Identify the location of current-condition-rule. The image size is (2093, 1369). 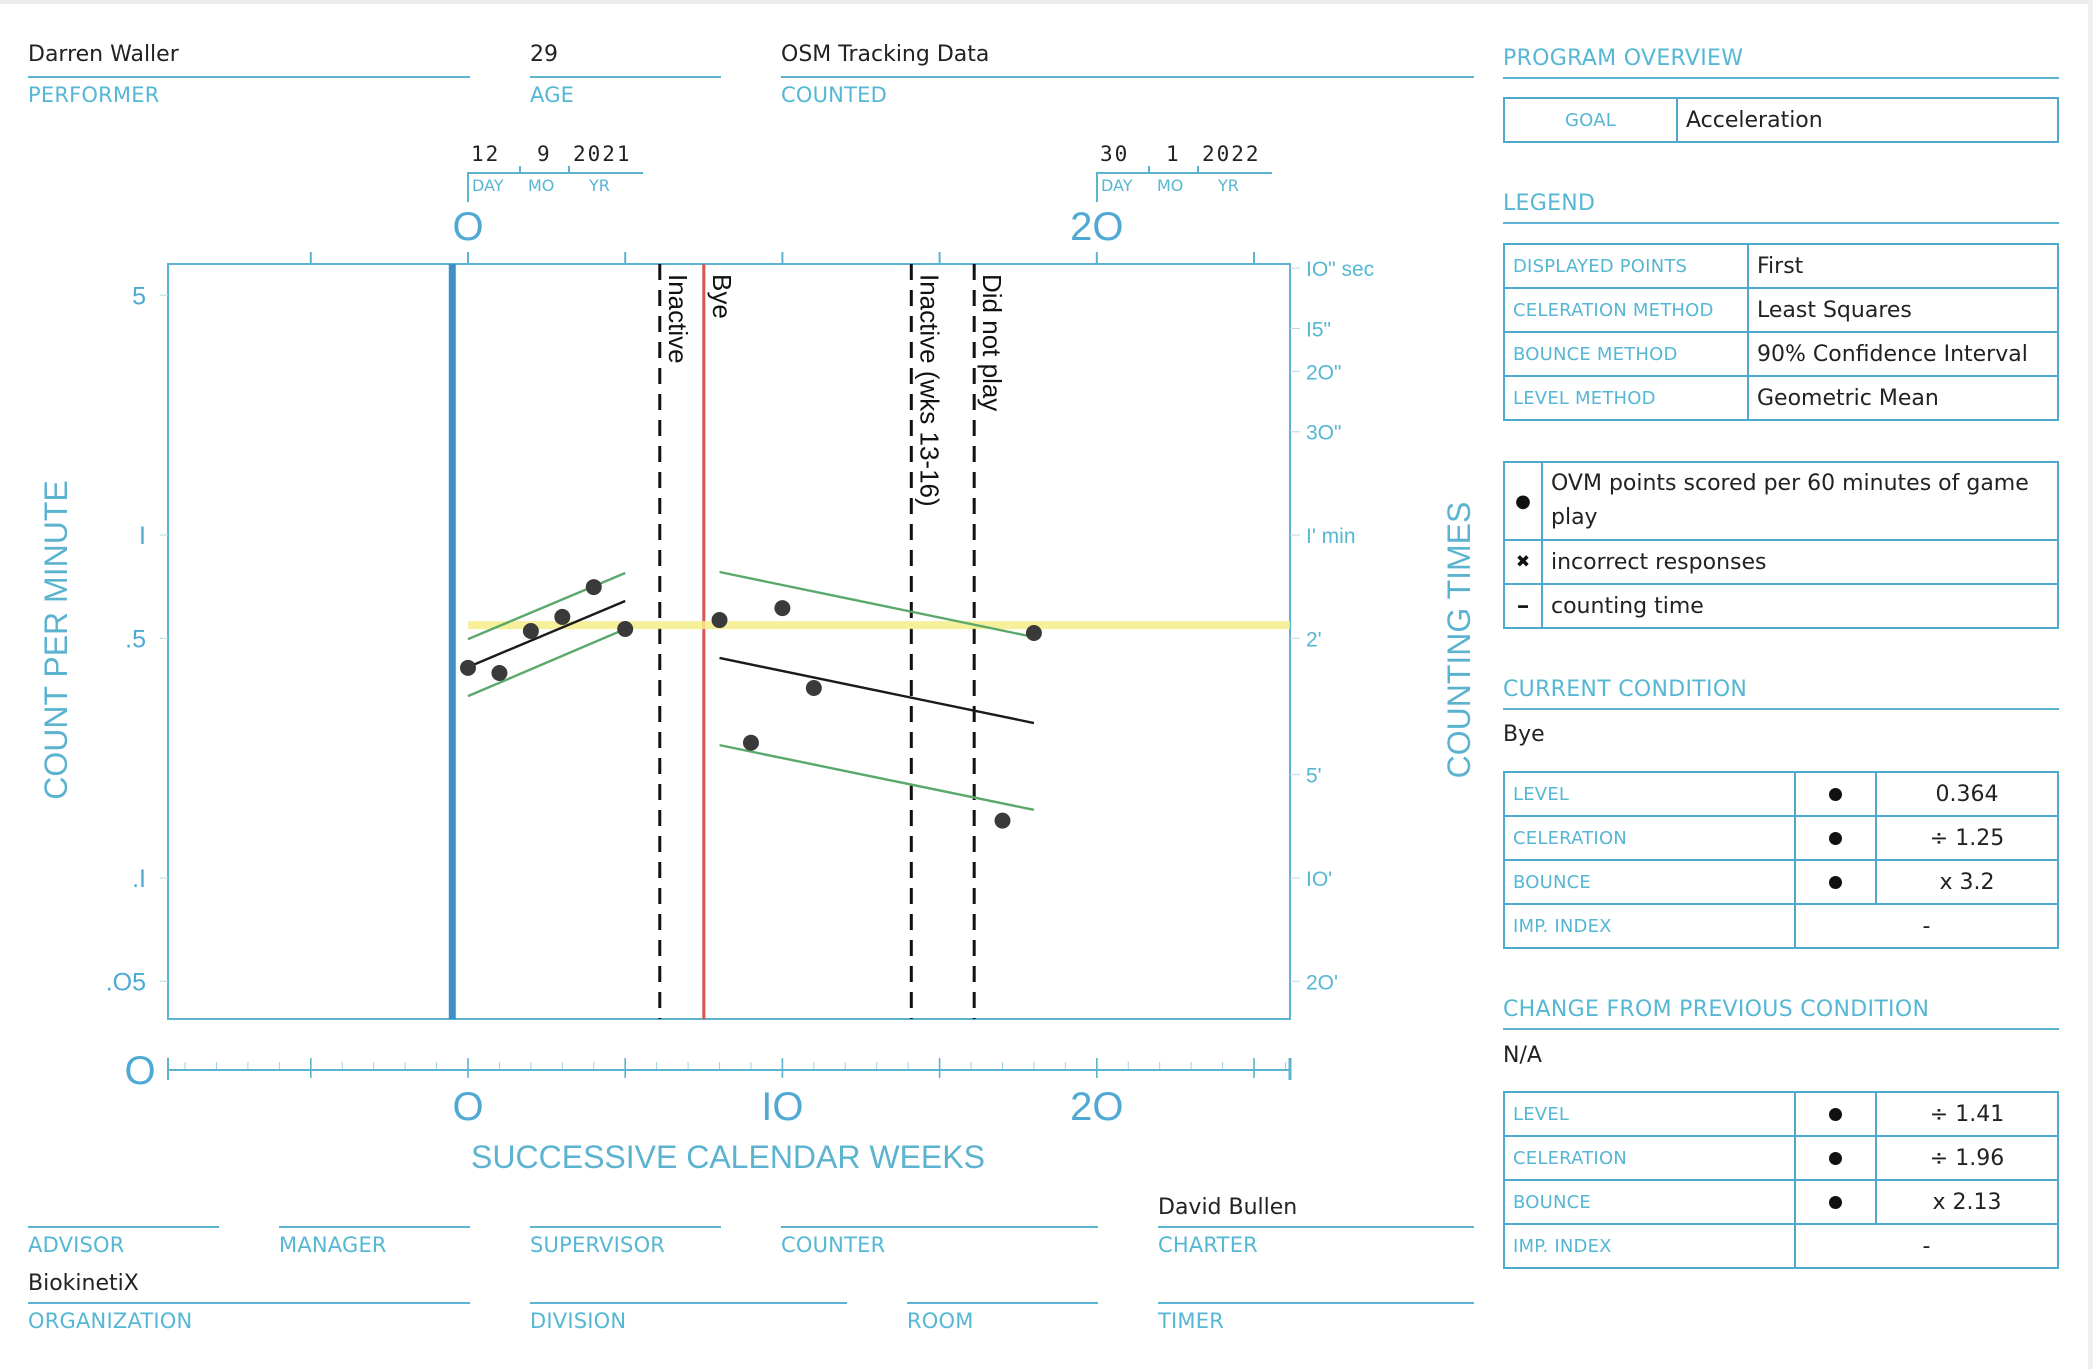
(1781, 709).